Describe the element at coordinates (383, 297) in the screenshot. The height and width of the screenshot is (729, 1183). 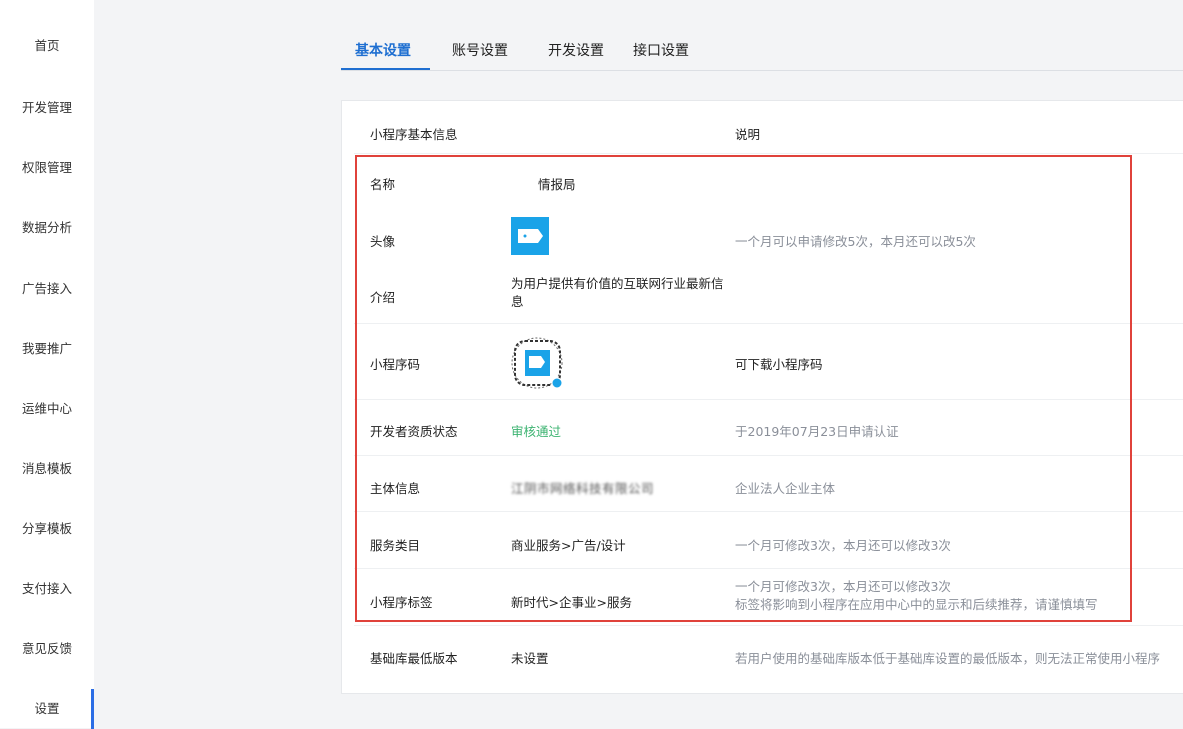
I see `row-label-intro: 介绍` at that location.